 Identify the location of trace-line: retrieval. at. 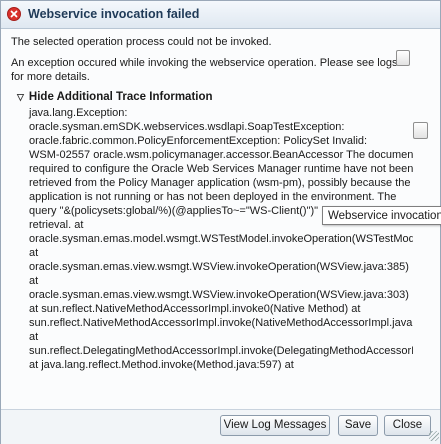
(56, 225).